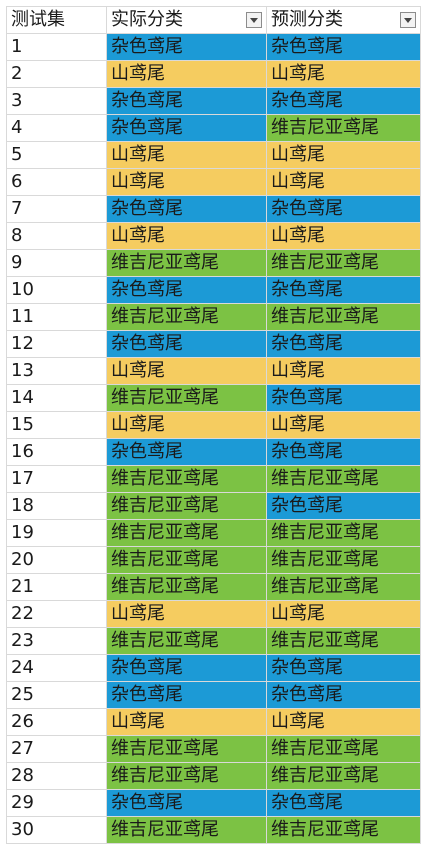  Describe the element at coordinates (56, 263) in the screenshot. I see `cell-test-id: 9` at that location.